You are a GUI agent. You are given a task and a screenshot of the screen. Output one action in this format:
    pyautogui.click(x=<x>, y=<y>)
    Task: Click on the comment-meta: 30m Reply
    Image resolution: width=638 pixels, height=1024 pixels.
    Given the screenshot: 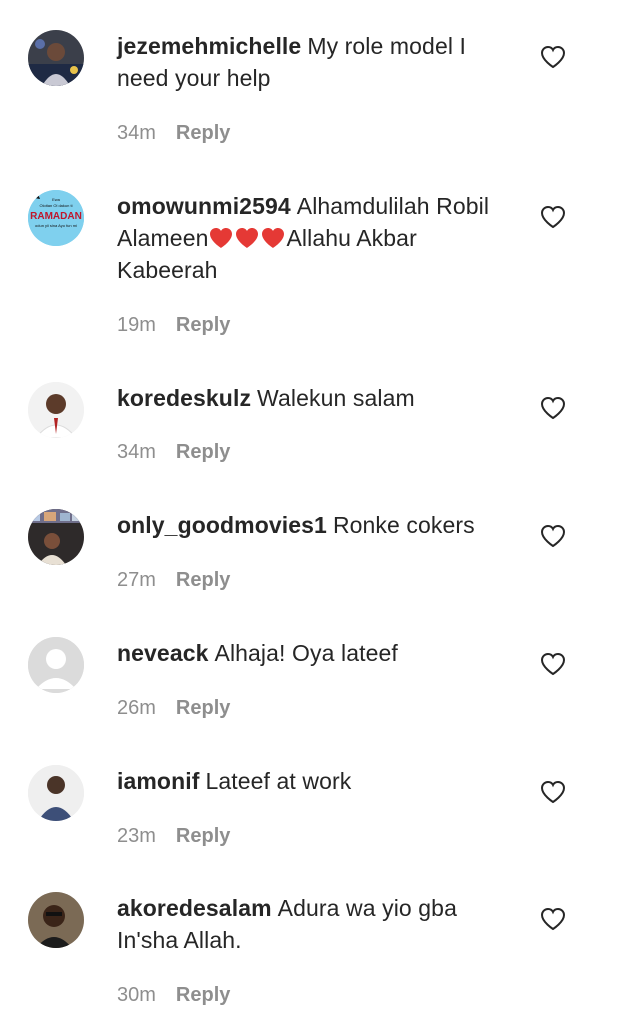 What is the action you would take?
    pyautogui.click(x=173, y=995)
    